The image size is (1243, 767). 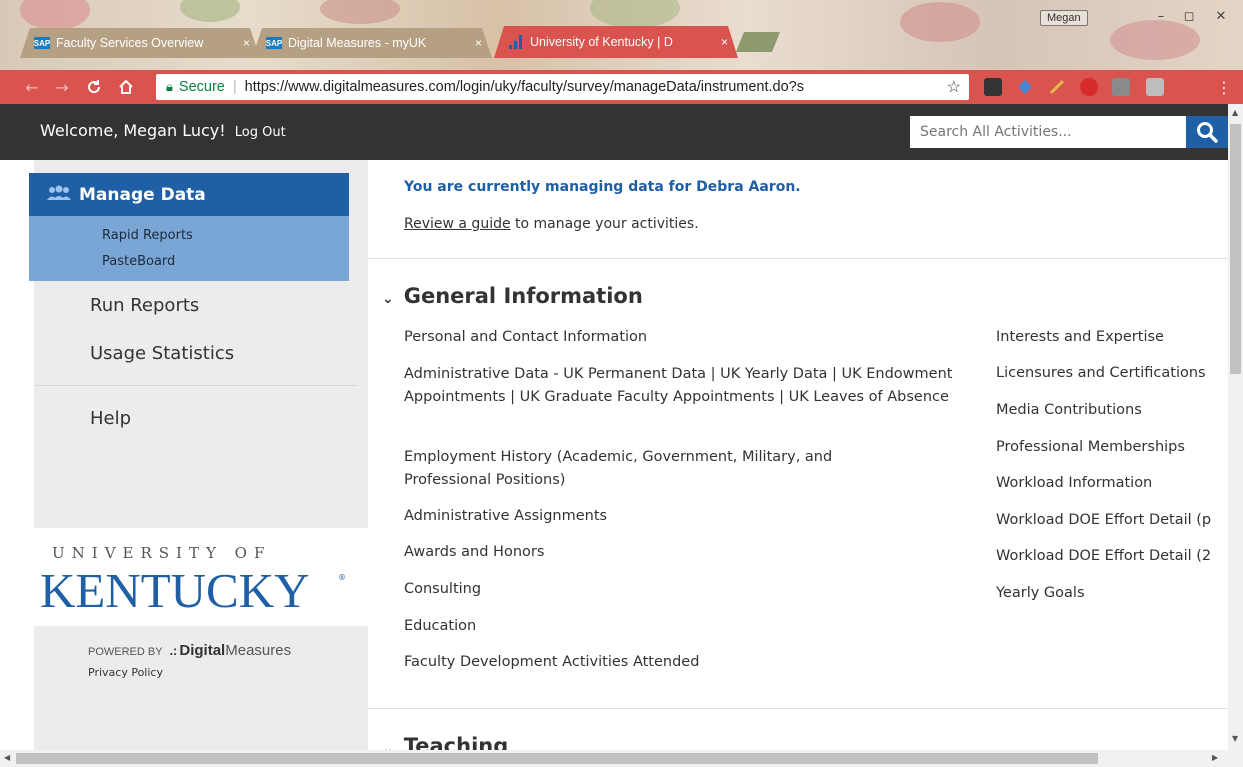 What do you see at coordinates (684, 589) in the screenshot?
I see `link-consulting: Consulting` at bounding box center [684, 589].